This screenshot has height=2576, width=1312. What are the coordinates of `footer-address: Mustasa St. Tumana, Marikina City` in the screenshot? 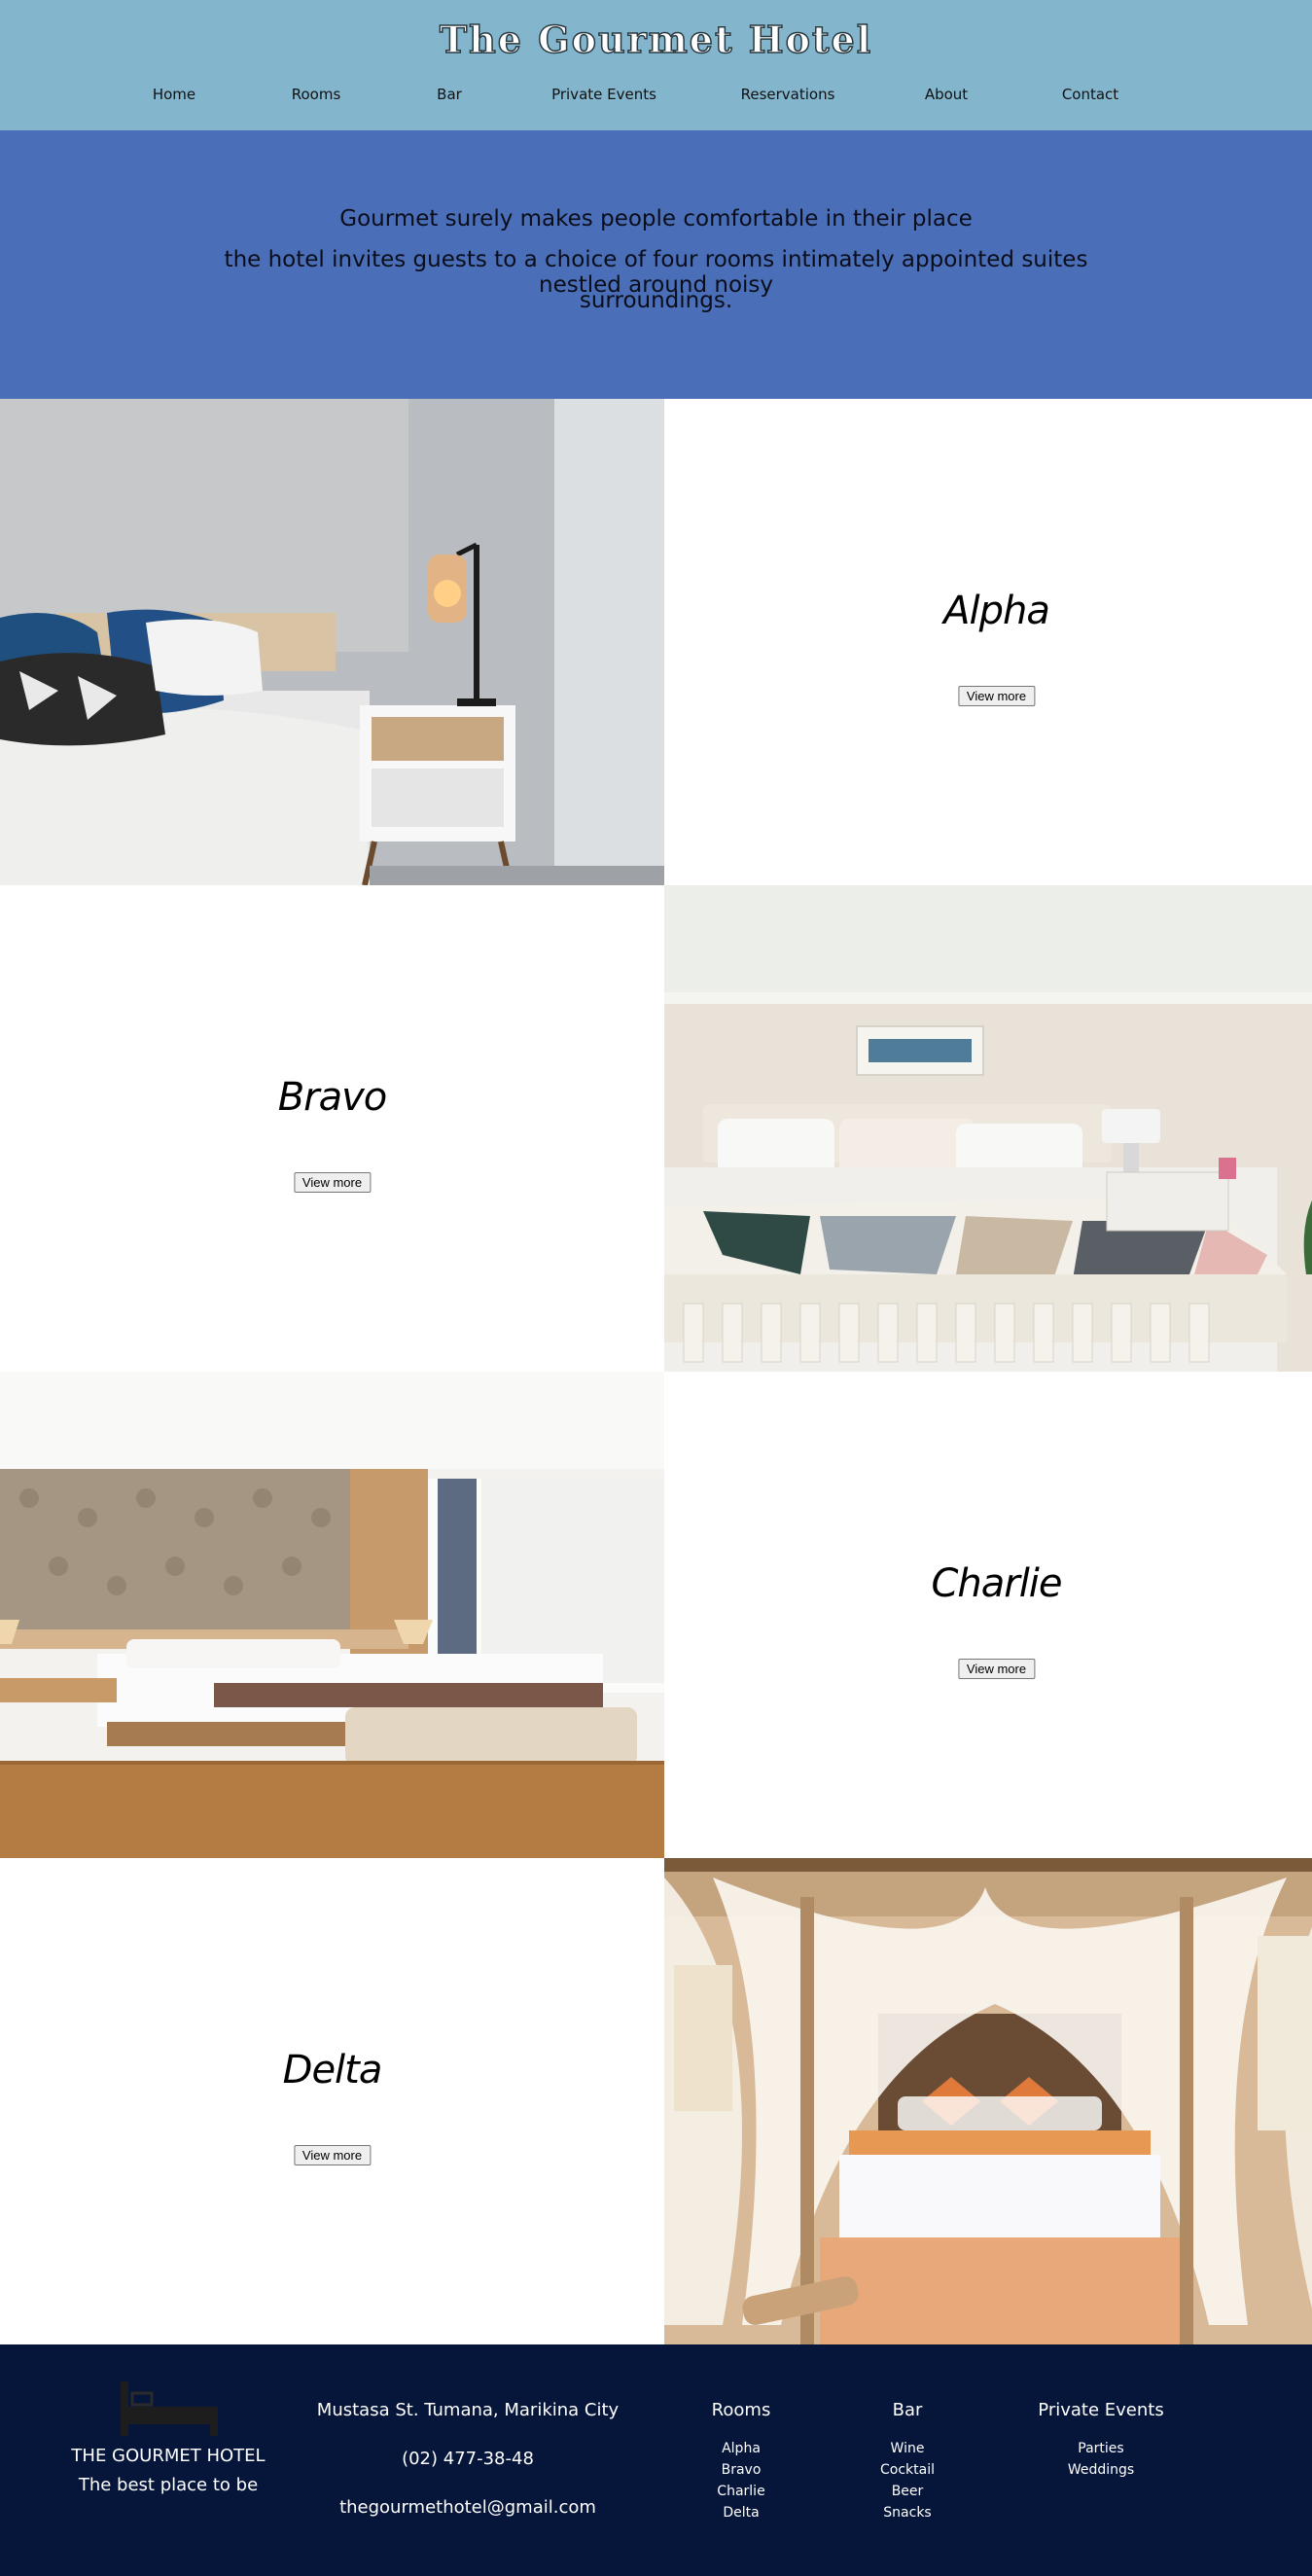 It's located at (468, 2410).